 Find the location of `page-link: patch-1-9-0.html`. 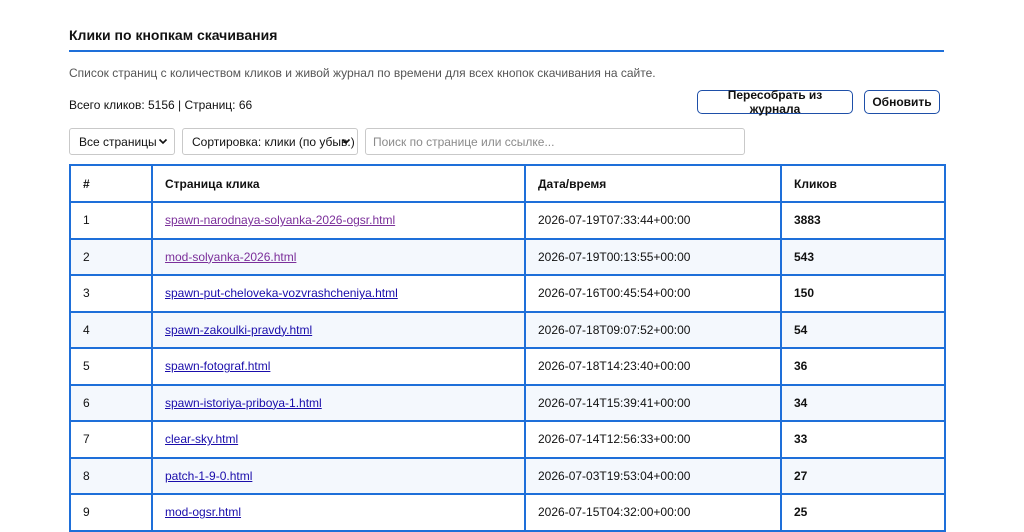

page-link: patch-1-9-0.html is located at coordinates (208, 476).